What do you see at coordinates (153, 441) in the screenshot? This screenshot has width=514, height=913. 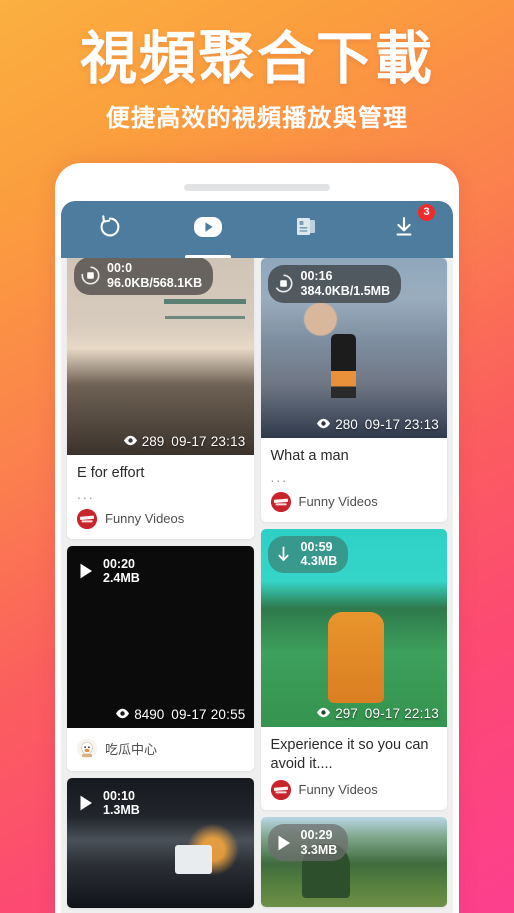 I see `view-count-value: 289` at bounding box center [153, 441].